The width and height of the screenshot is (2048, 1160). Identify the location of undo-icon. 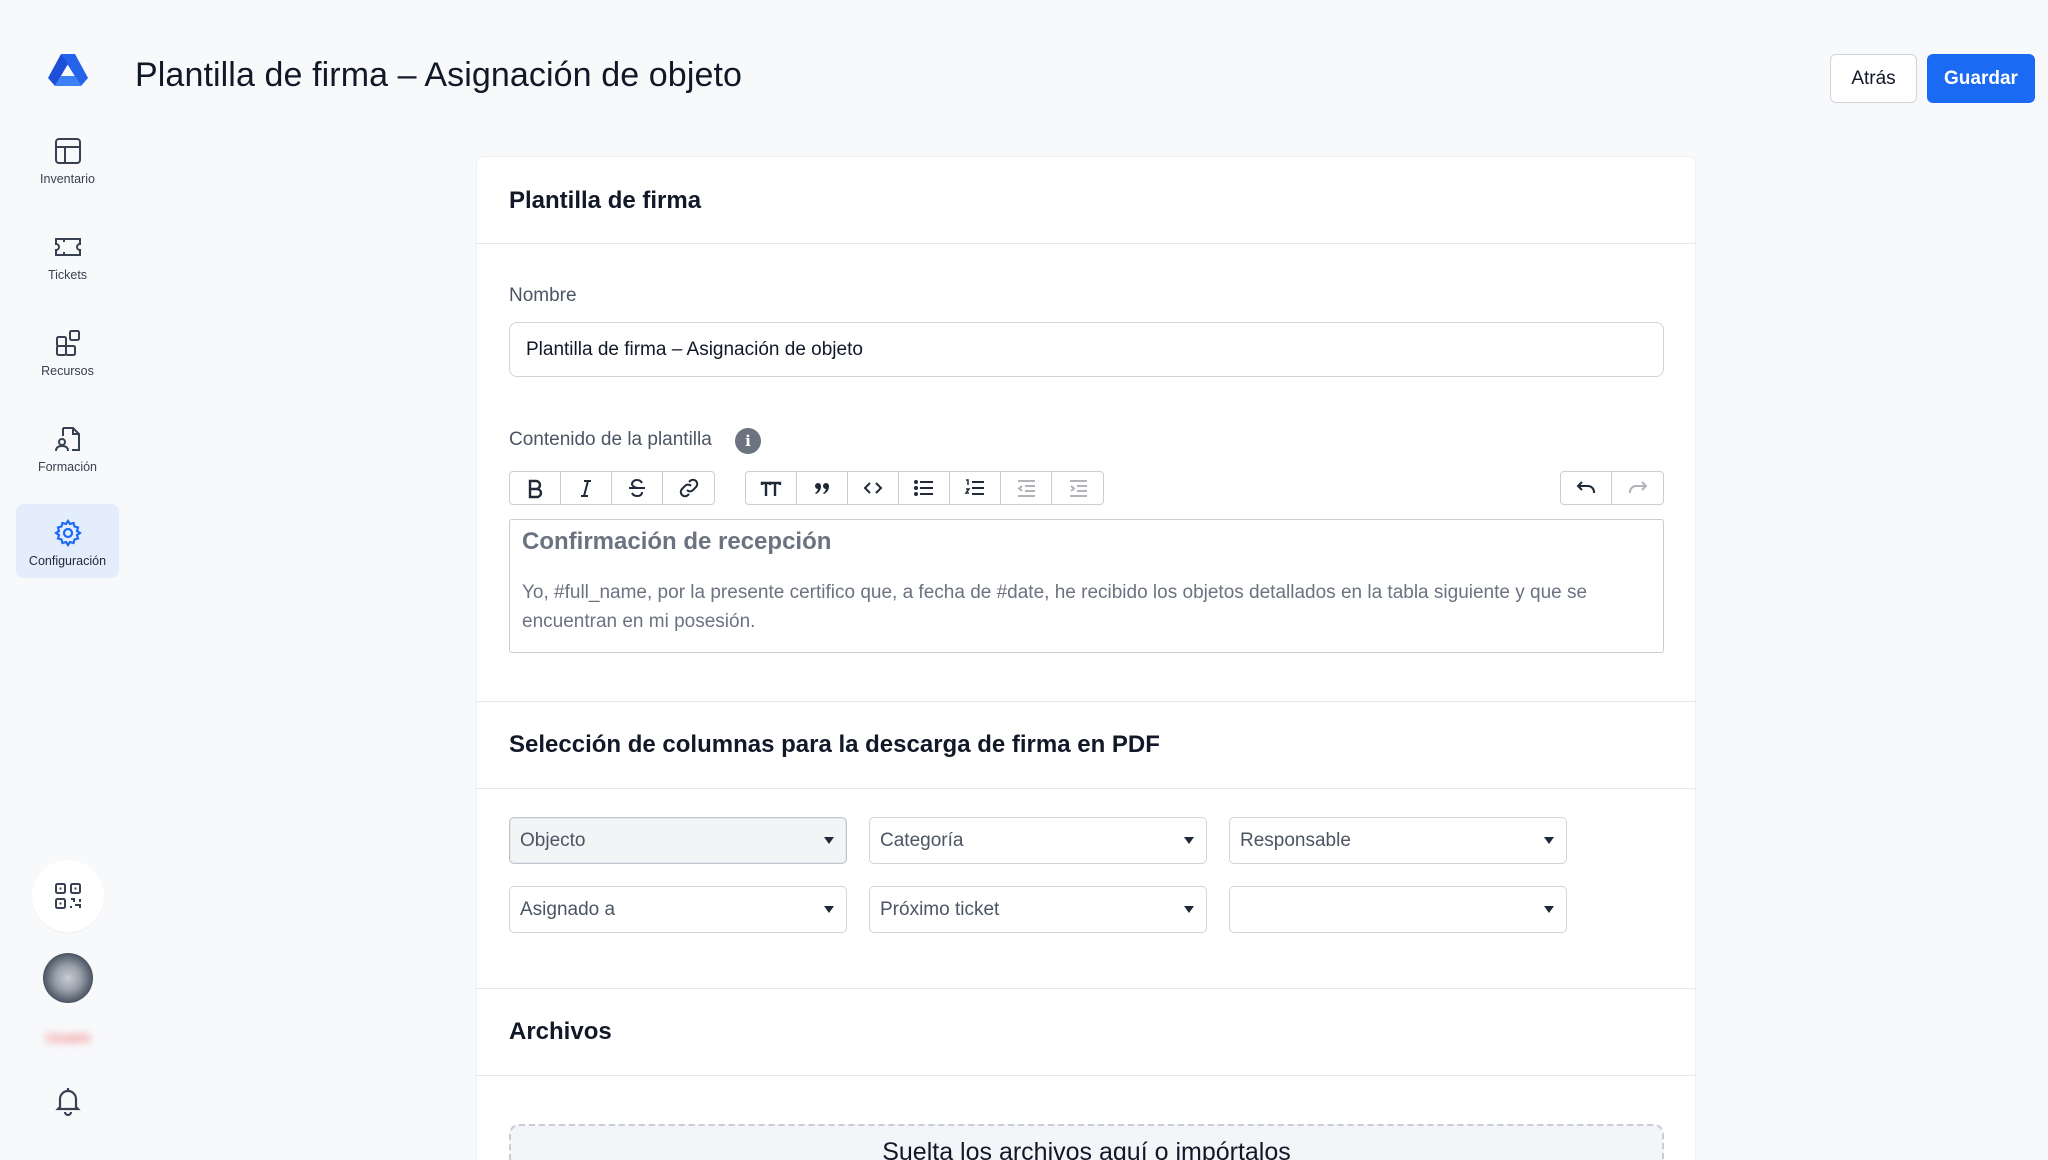
(1585, 487).